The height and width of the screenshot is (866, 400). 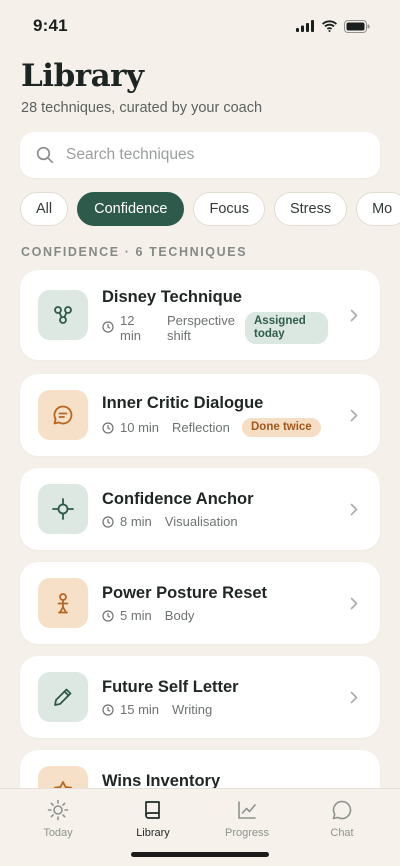 What do you see at coordinates (206, 155) in the screenshot?
I see `search-input` at bounding box center [206, 155].